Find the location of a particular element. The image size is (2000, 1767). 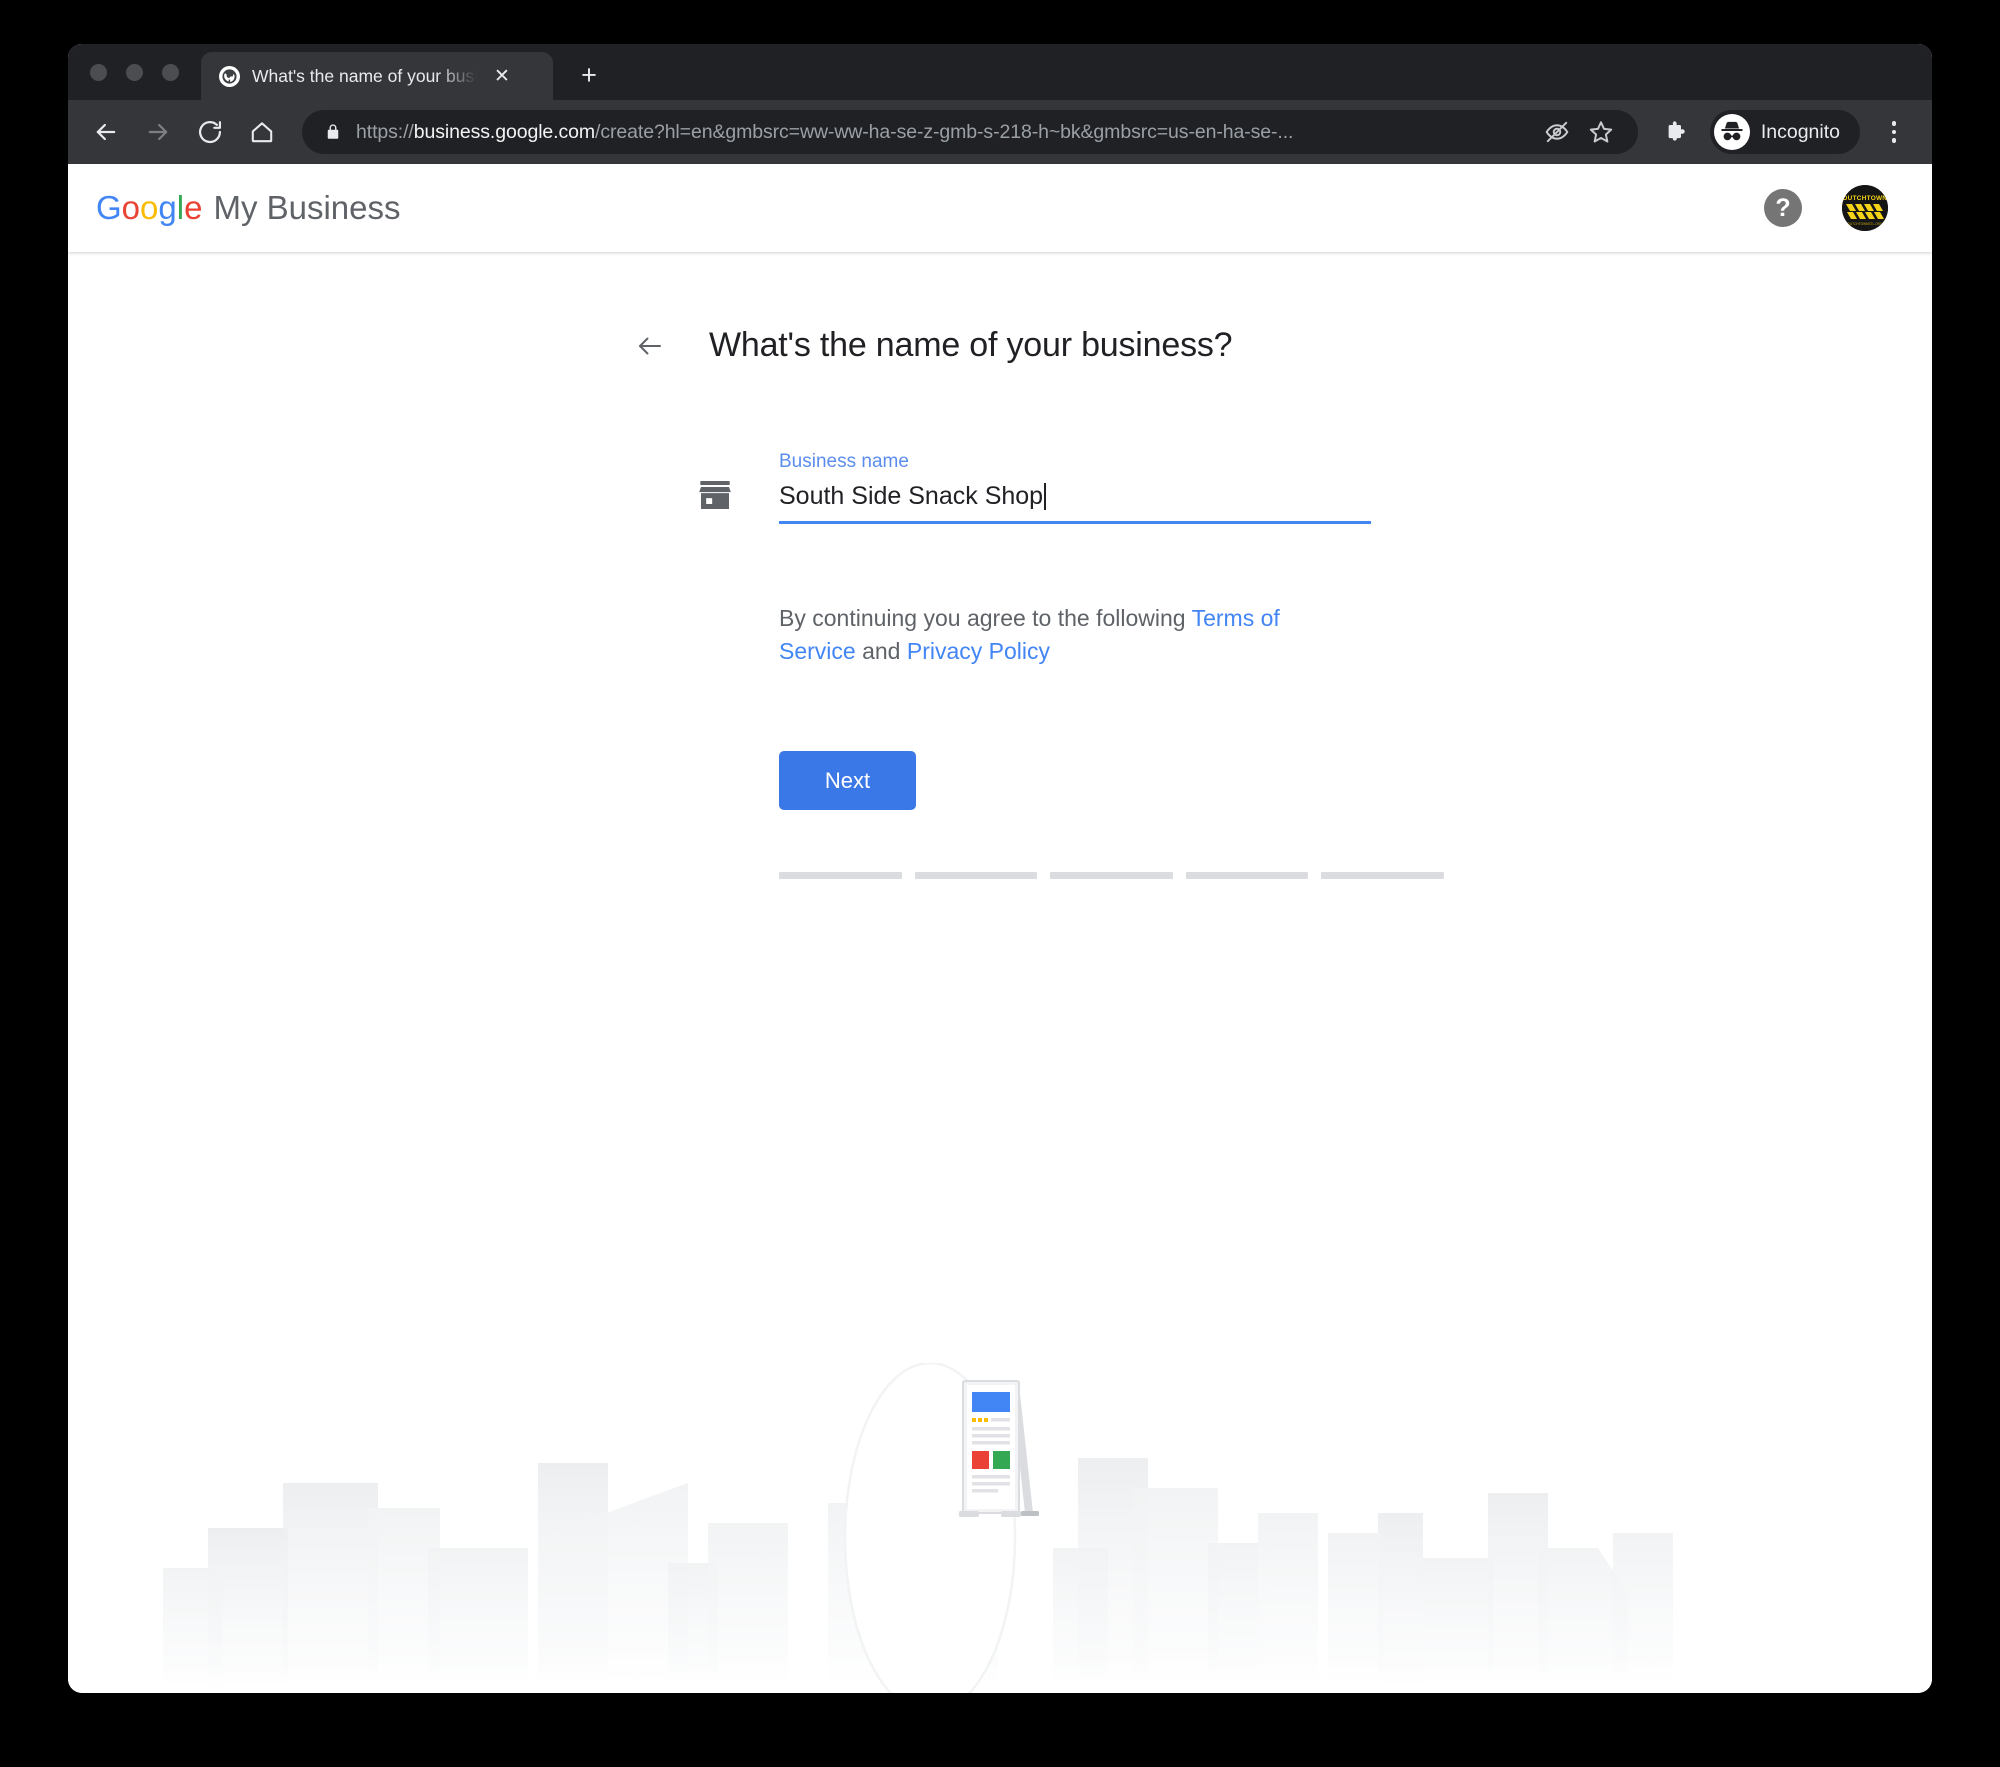

lock-icon is located at coordinates (333, 132).